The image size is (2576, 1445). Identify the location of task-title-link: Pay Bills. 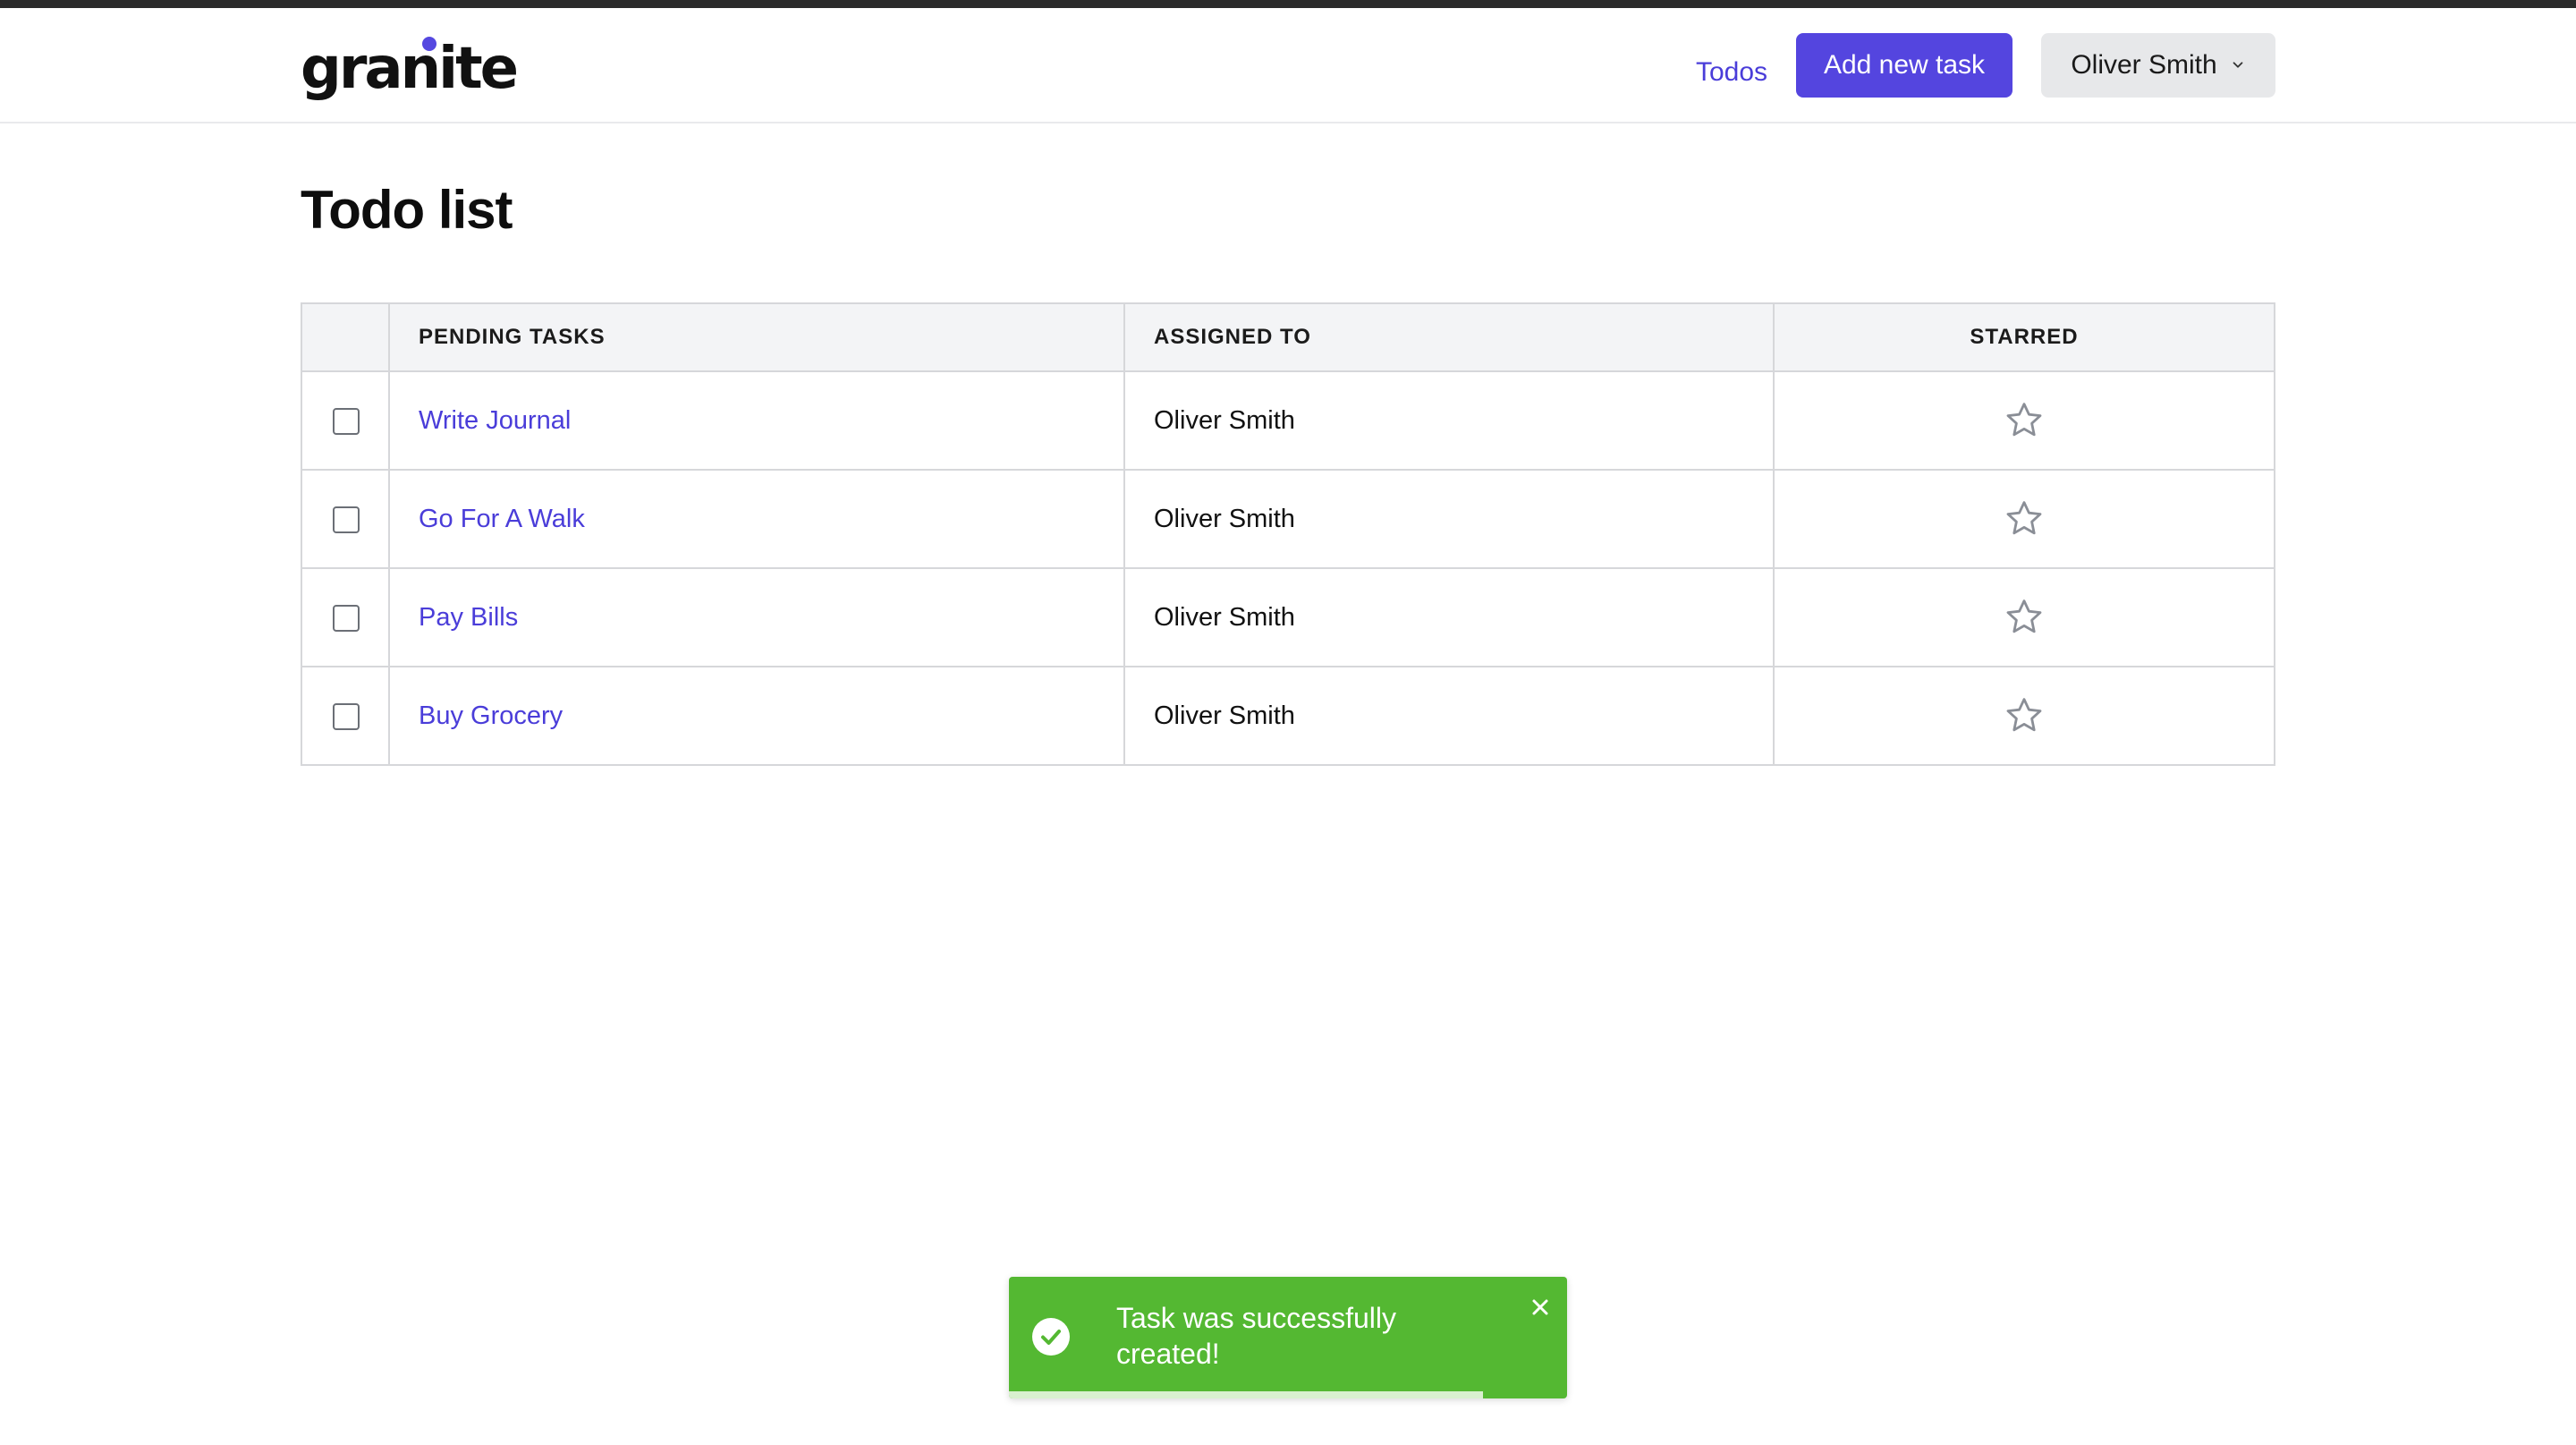
(468, 617).